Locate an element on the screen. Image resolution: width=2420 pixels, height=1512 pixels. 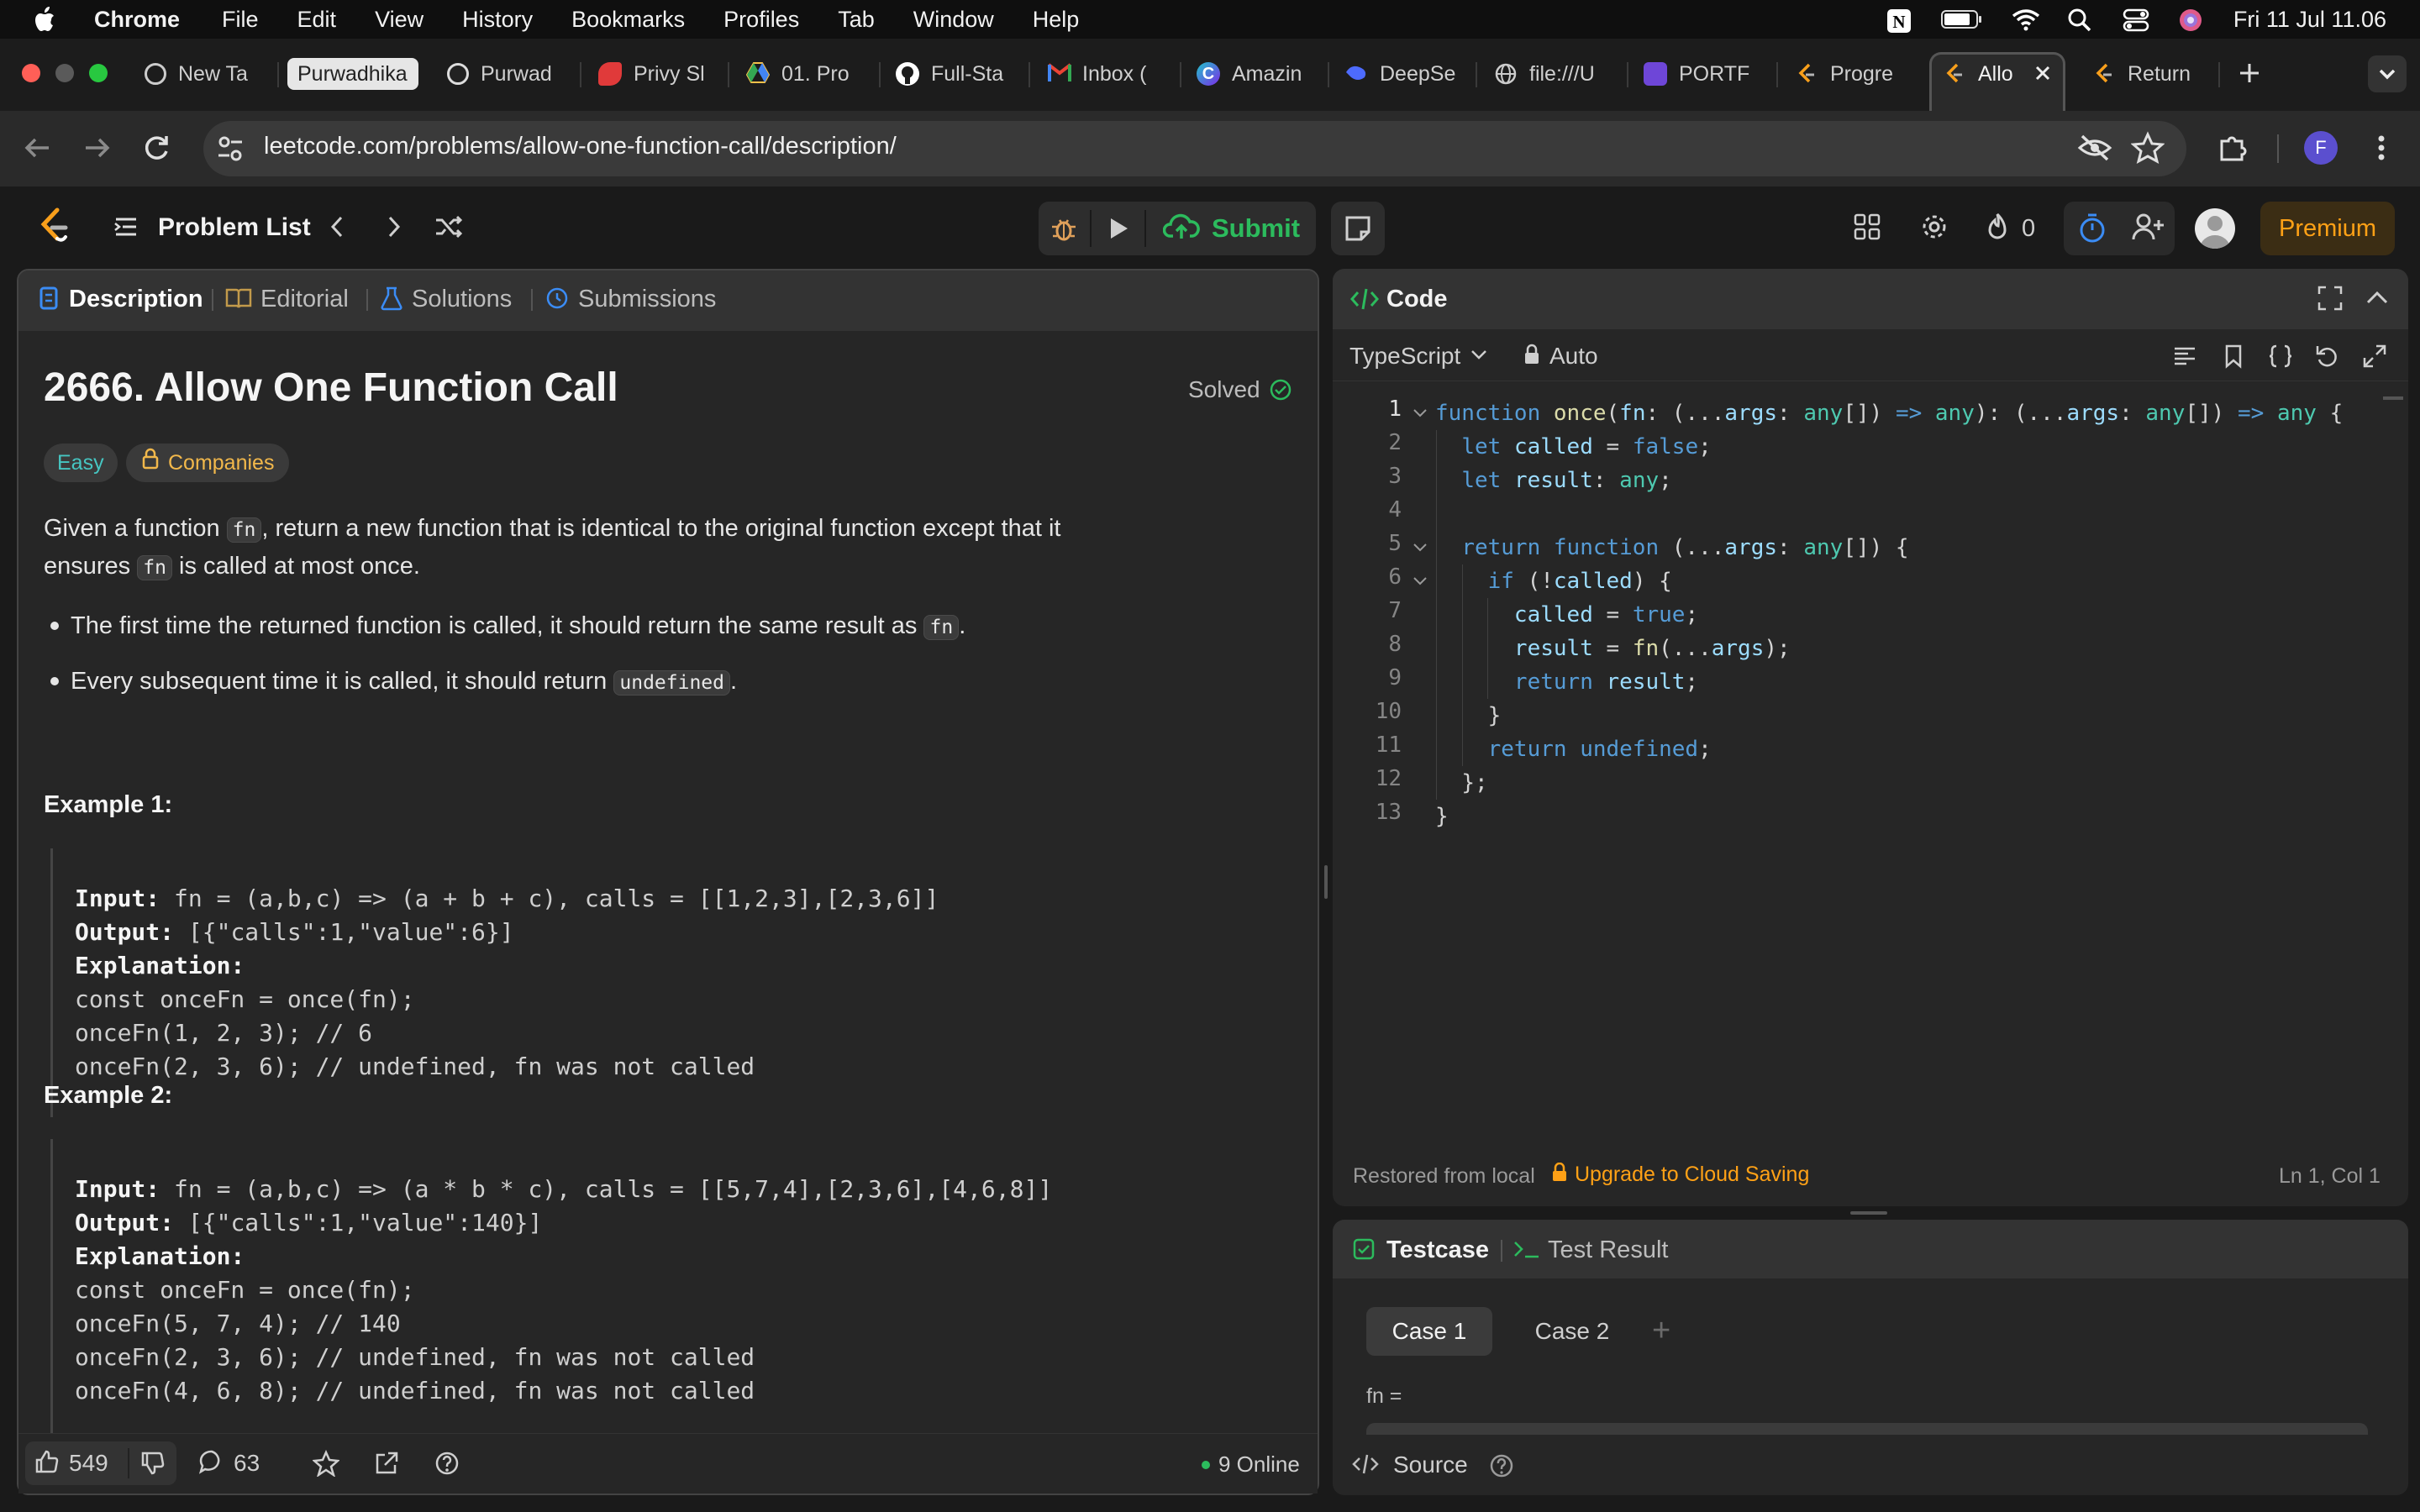
tracking-blocked-eye-icon is located at coordinates (2094, 150).